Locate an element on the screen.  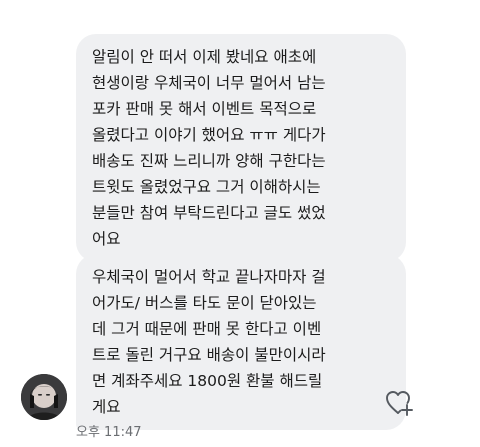
react-button is located at coordinates (400, 403).